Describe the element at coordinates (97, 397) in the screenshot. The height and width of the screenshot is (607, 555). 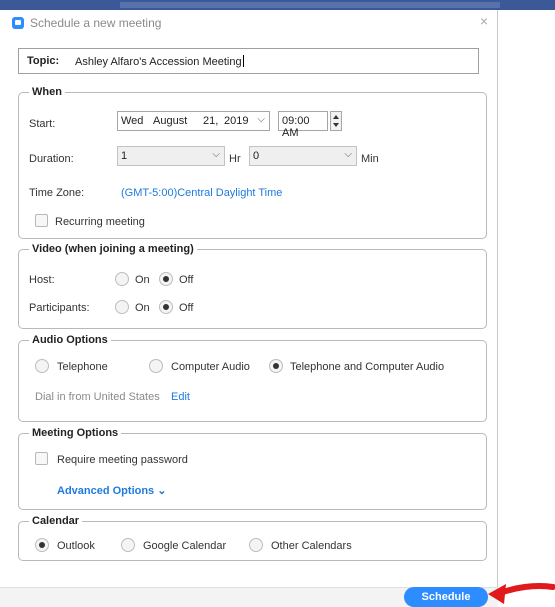
I see `dial-in-text: Dial in from United States` at that location.